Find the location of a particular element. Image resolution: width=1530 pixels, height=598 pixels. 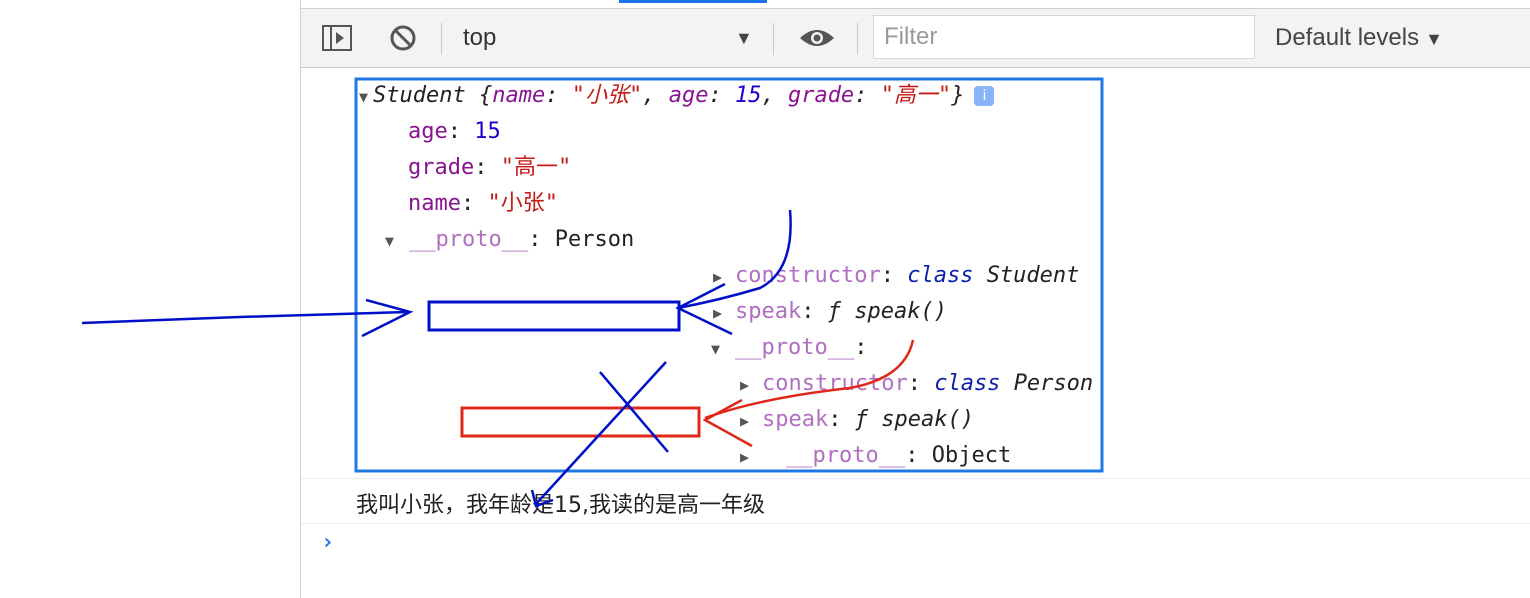

speak-person-row: ▶ speak: ƒ speak() is located at coordinates (857, 420).